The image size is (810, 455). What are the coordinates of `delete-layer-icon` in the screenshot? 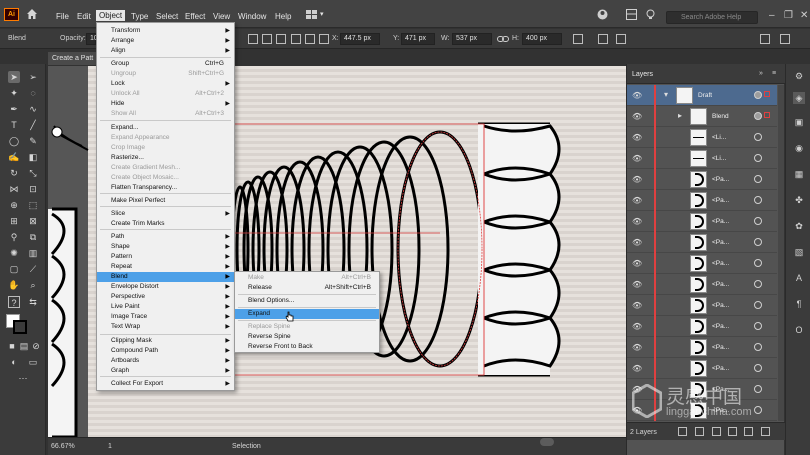 It's located at (765, 431).